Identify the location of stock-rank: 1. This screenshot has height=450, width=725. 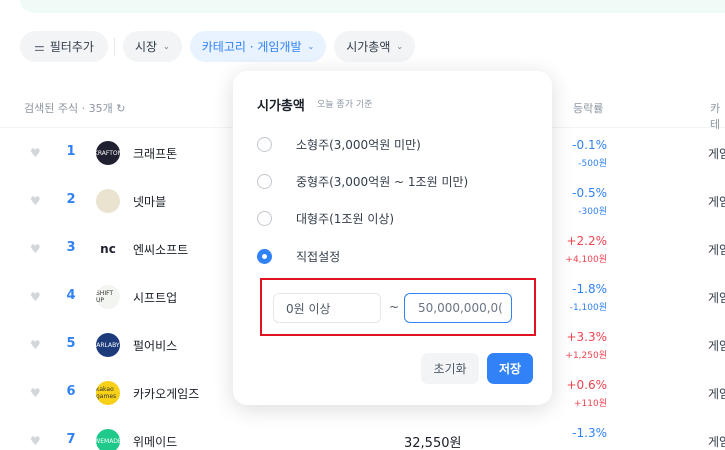
(71, 151).